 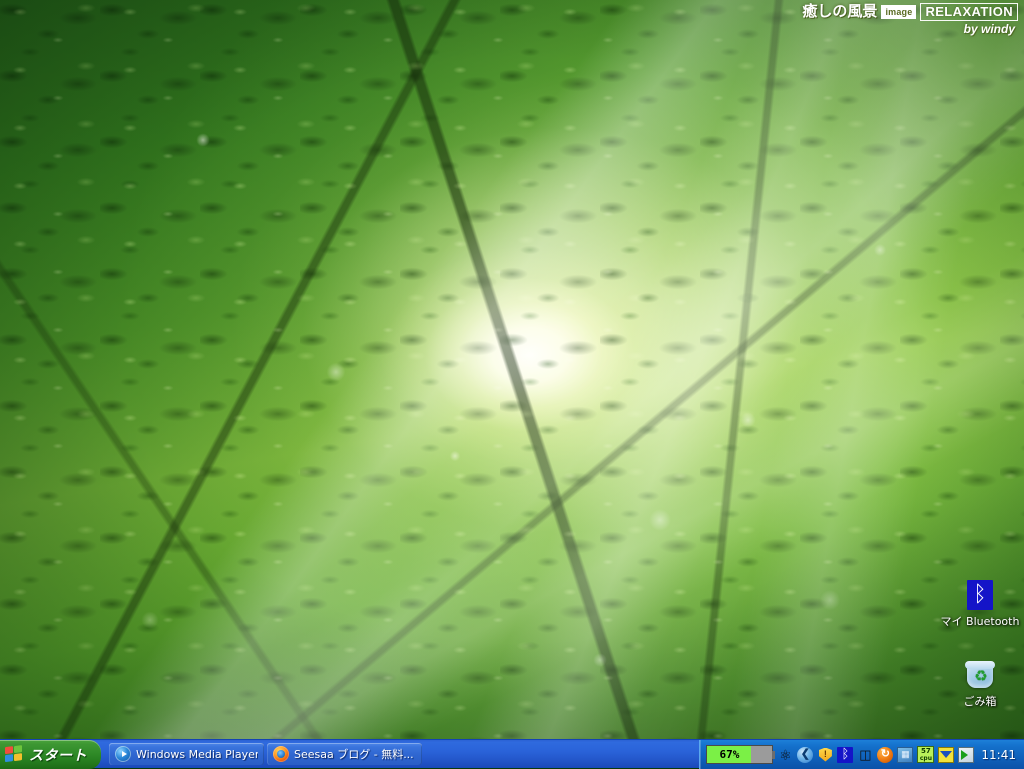 I want to click on desktop-icon-label: マイ Bluetooth, so click(x=980, y=621).